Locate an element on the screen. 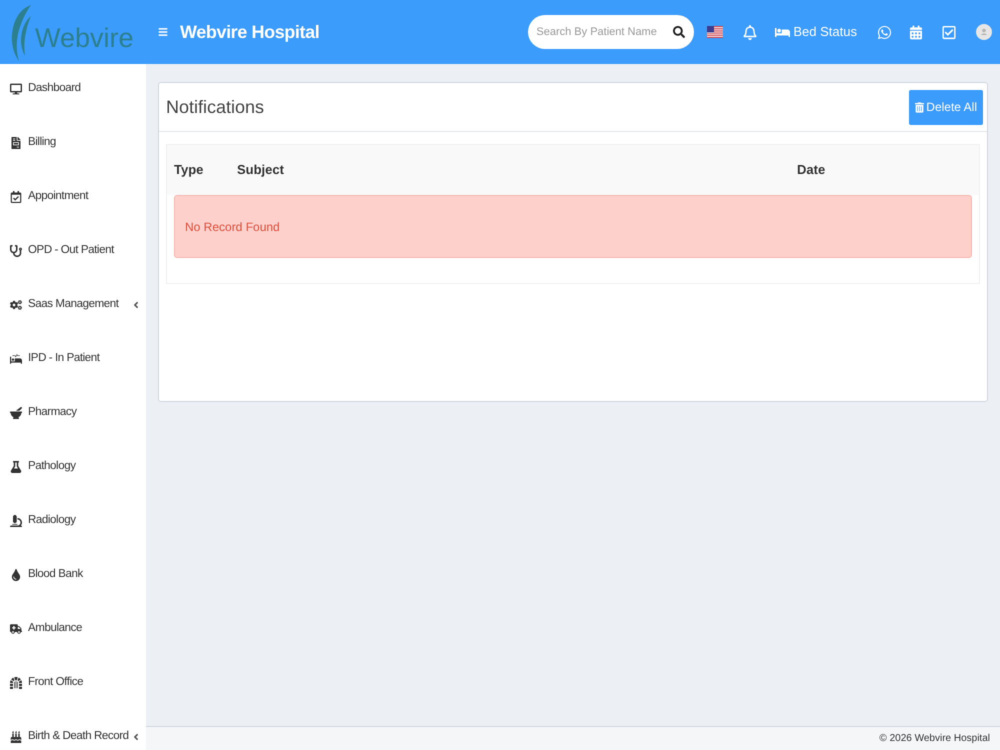  cake-icon is located at coordinates (16, 737).